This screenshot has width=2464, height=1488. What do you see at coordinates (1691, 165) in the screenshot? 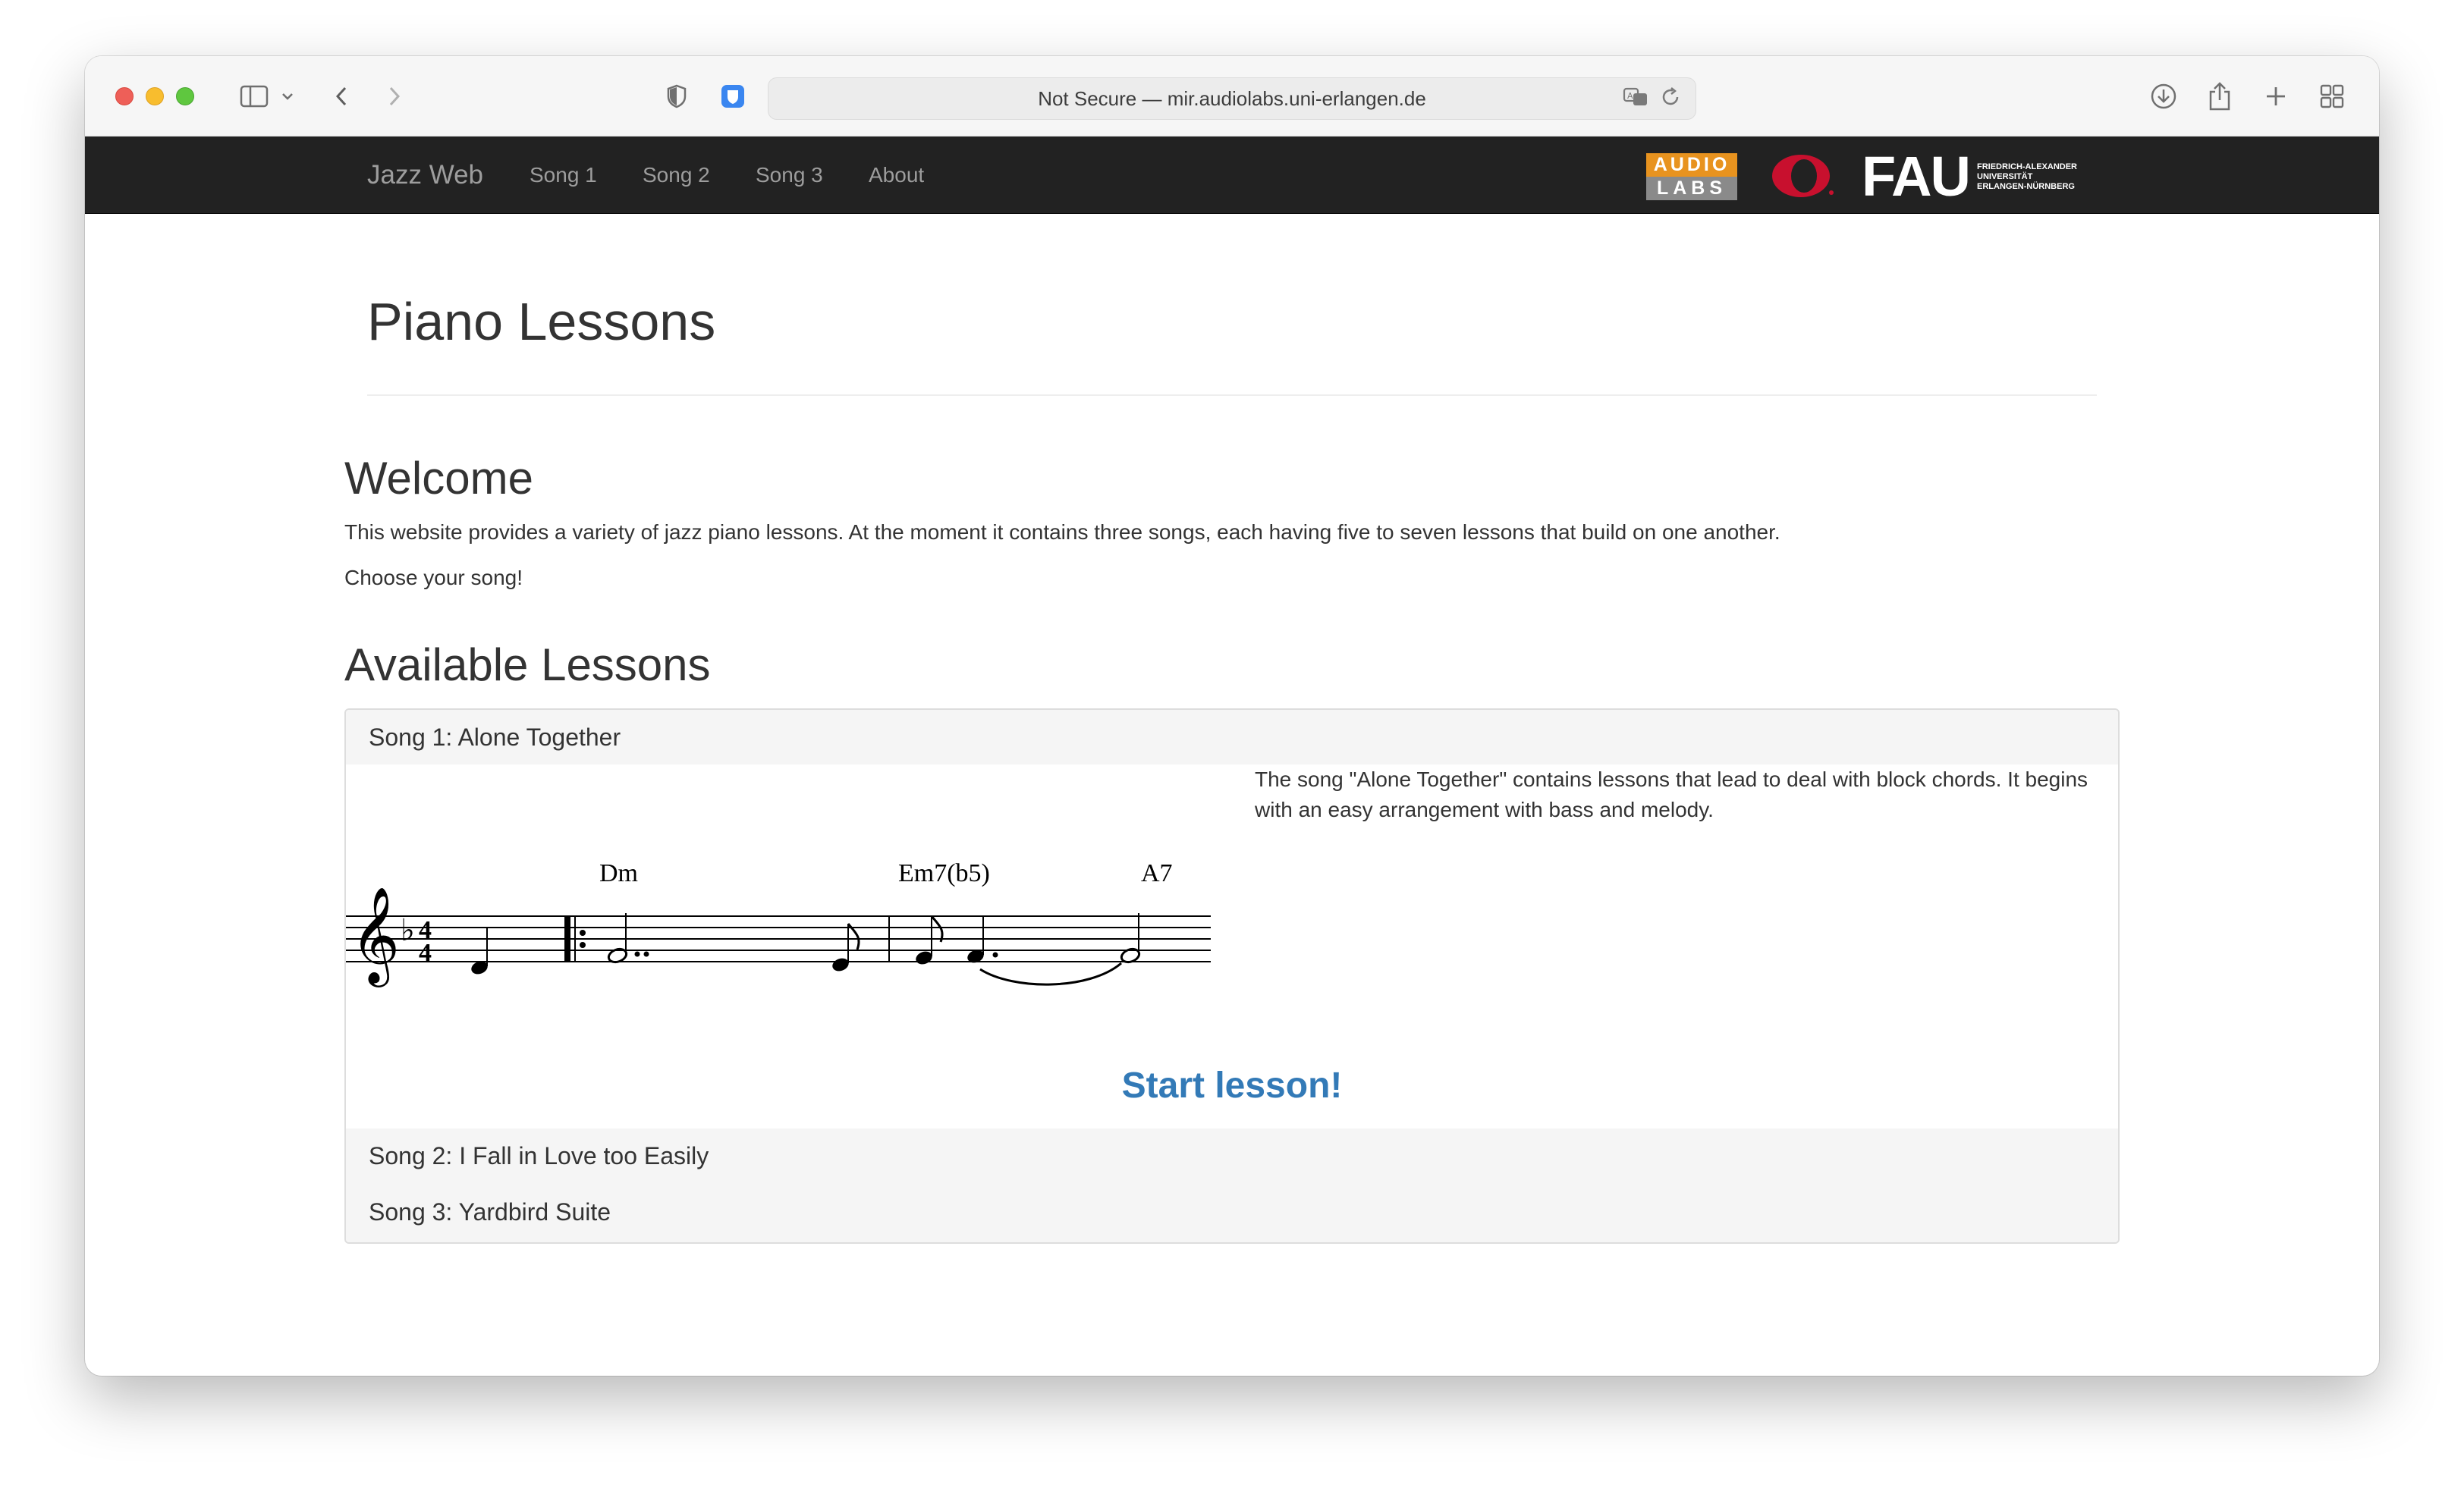
I see `audiolabs-logo-top: AUDIO` at bounding box center [1691, 165].